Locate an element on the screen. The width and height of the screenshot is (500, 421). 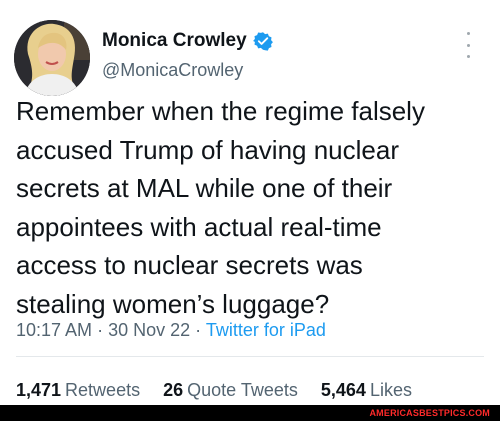
likes-count: 5,464 is located at coordinates (343, 390).